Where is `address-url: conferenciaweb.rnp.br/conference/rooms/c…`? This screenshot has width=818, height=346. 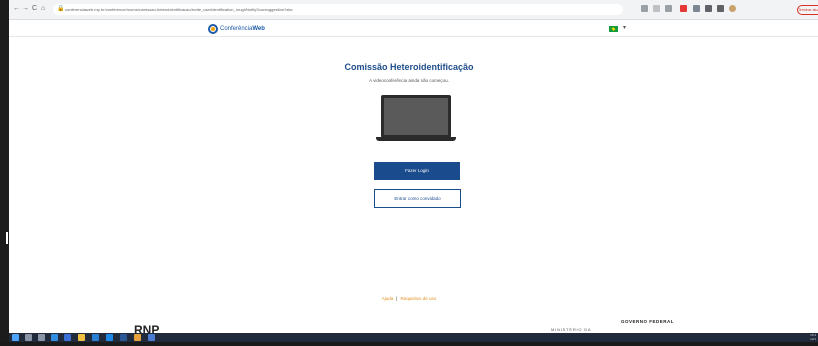 address-url: conferenciaweb.rnp.br/conference/rooms/c… is located at coordinates (179, 9).